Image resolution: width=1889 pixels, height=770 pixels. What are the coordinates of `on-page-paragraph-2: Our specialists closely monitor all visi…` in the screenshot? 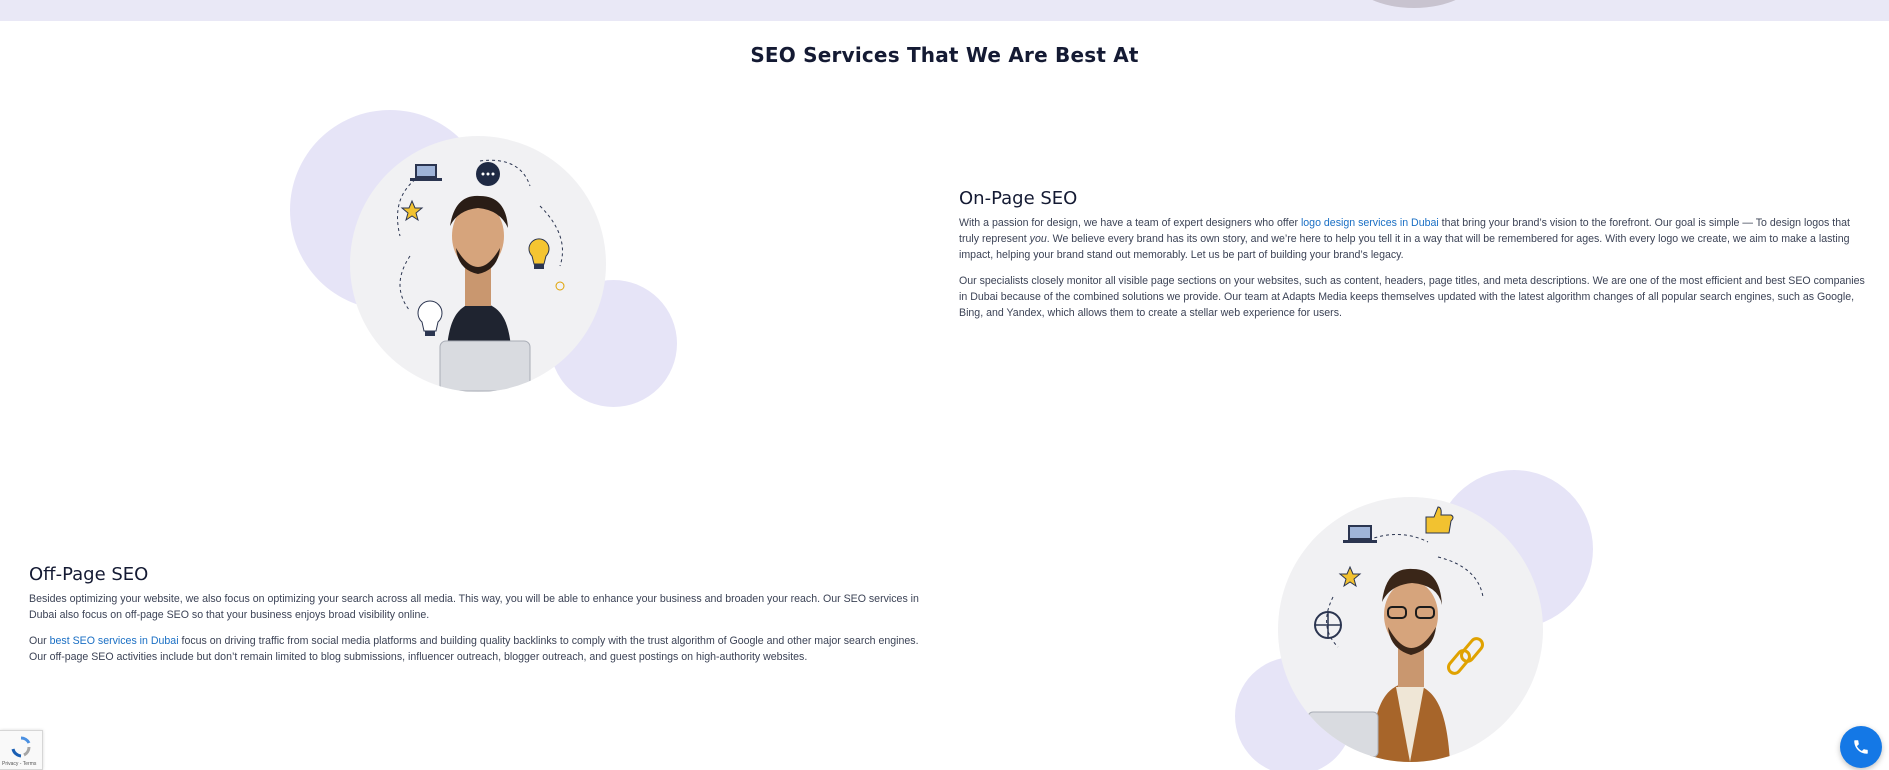 It's located at (1412, 297).